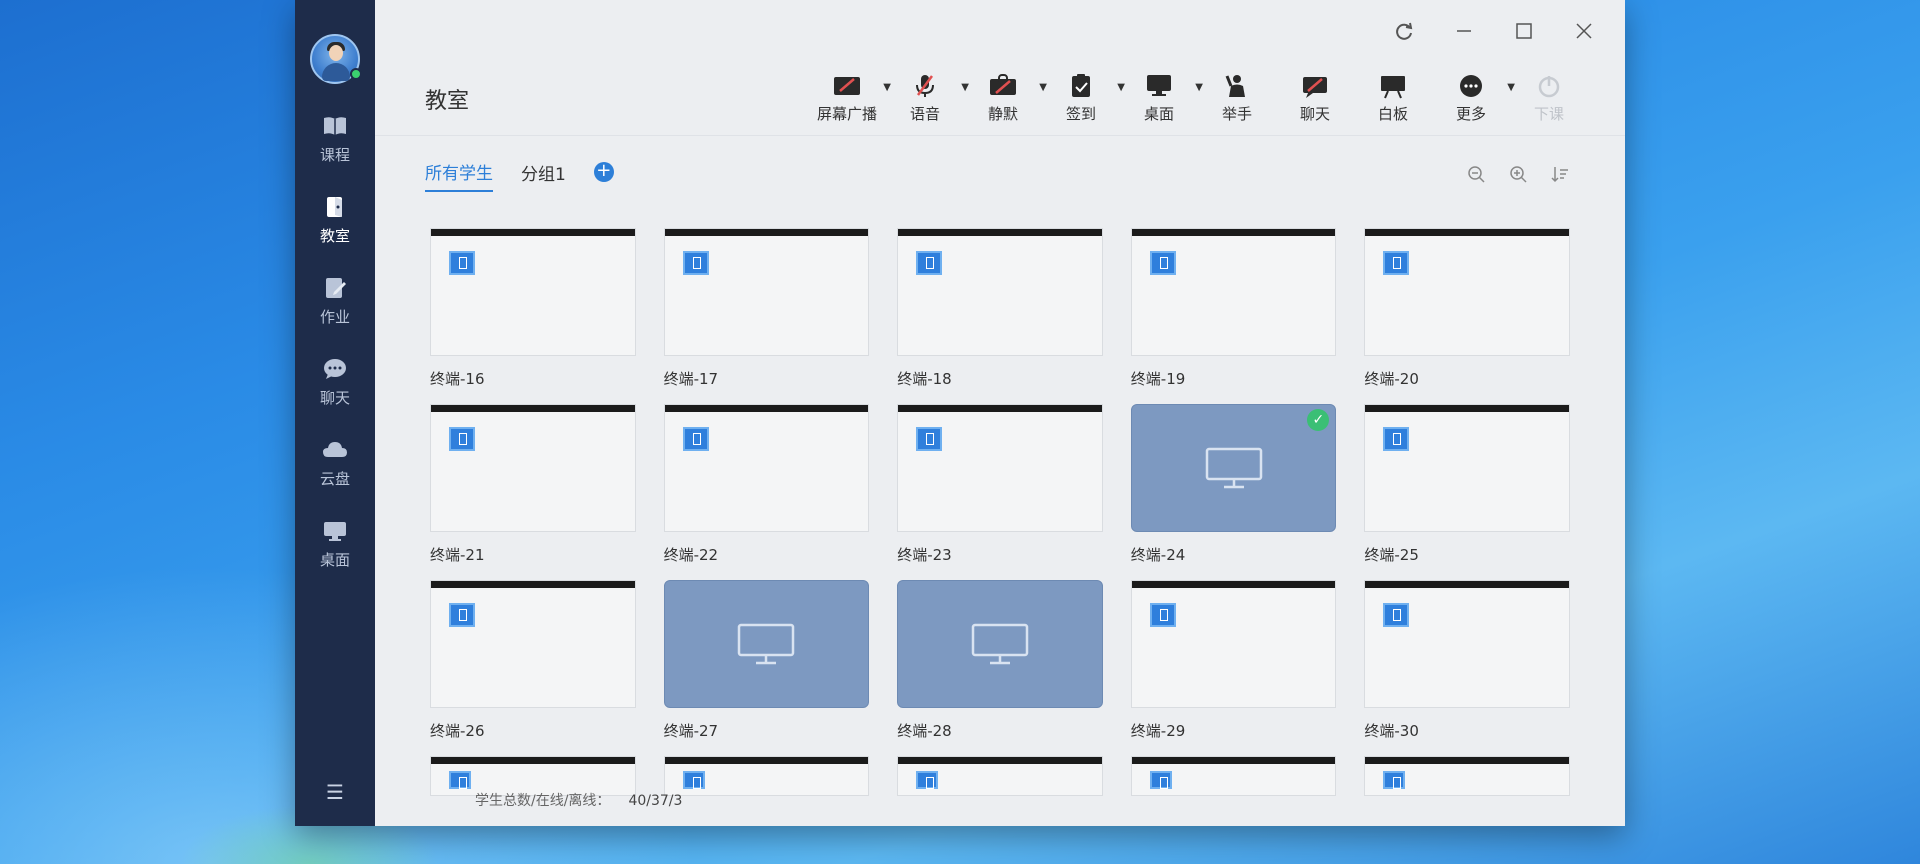 This screenshot has height=864, width=1920. I want to click on maximize-button, so click(1524, 31).